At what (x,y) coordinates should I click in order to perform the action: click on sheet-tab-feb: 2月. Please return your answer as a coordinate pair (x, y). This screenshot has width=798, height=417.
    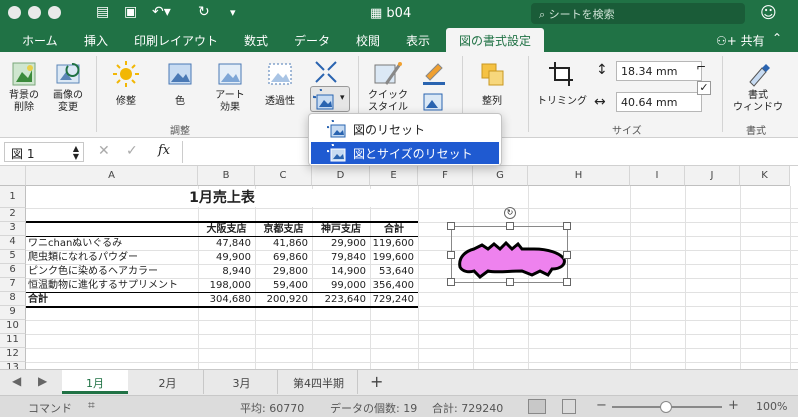
    Looking at the image, I should click on (168, 382).